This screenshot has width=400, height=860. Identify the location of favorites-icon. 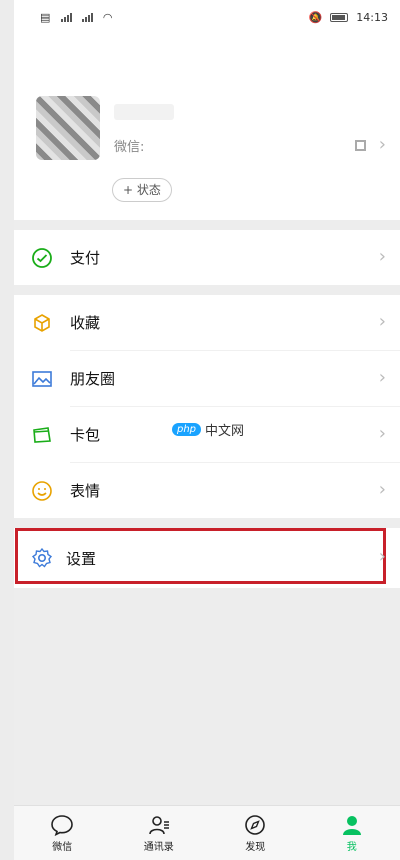
(42, 323).